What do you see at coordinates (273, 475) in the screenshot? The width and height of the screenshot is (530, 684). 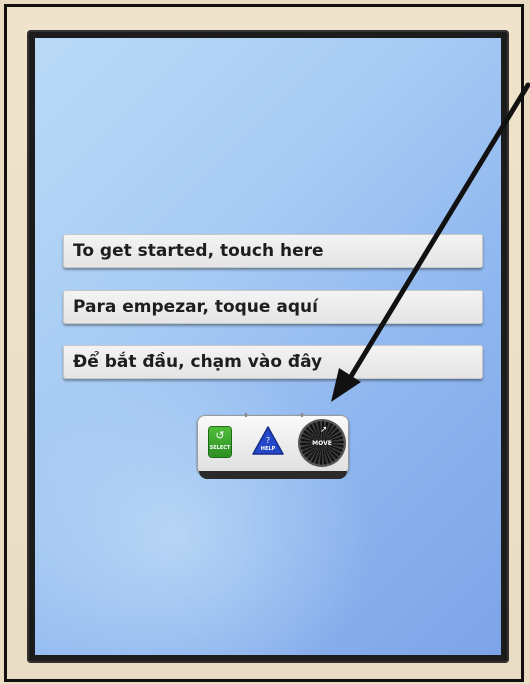 I see `keypad-base` at bounding box center [273, 475].